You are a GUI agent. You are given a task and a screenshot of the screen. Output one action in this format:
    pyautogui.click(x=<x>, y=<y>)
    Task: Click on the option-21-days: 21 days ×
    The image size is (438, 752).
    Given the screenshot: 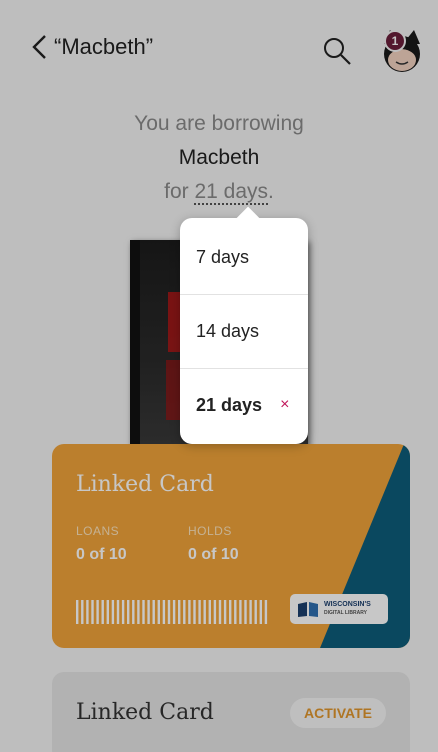 What is the action you would take?
    pyautogui.click(x=244, y=405)
    